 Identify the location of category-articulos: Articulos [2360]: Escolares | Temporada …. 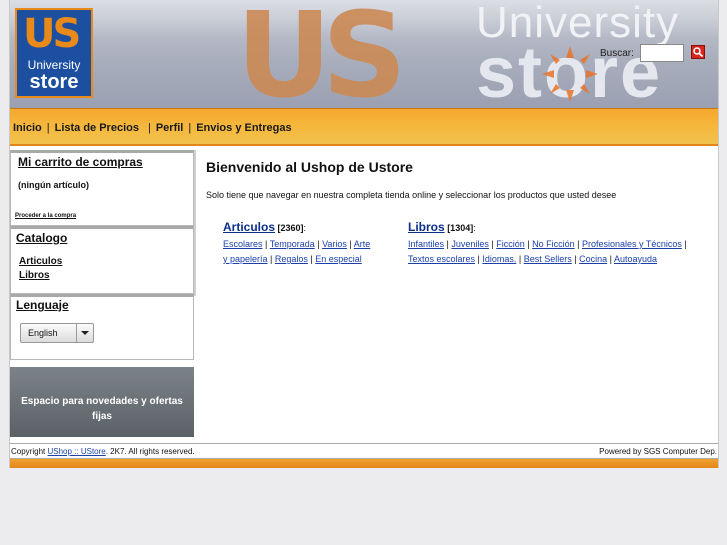
(298, 243).